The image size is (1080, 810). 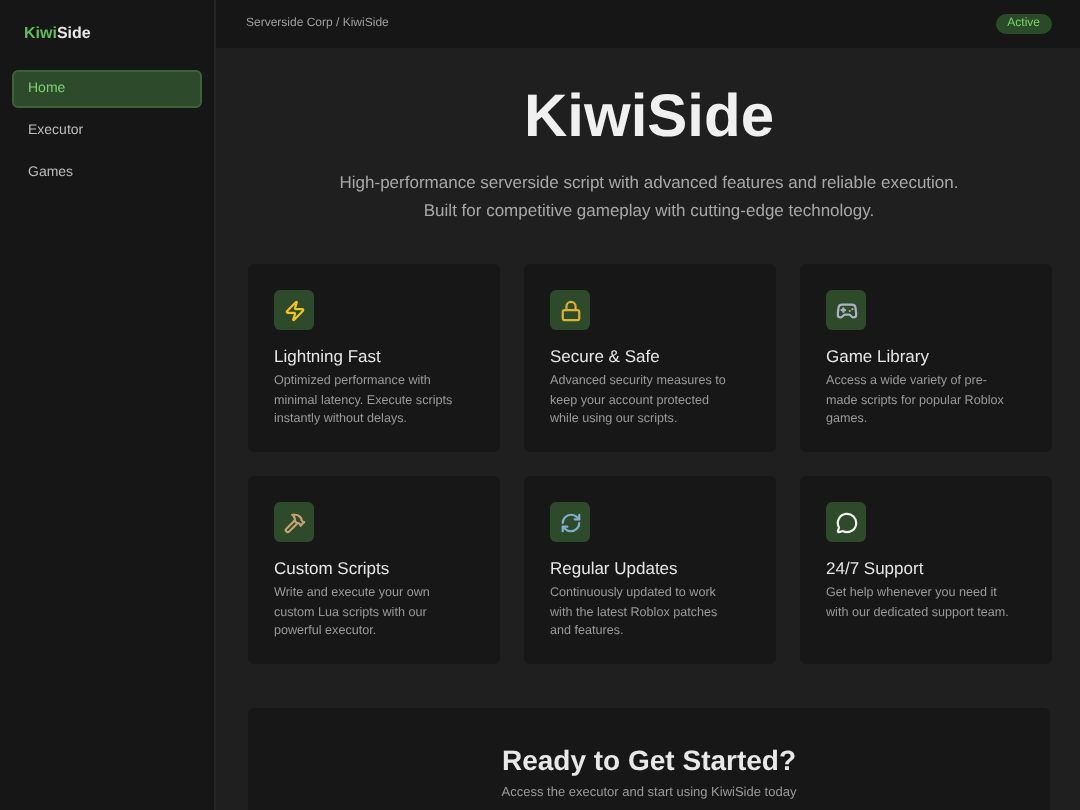 I want to click on feature-title: Game Library, so click(x=878, y=356).